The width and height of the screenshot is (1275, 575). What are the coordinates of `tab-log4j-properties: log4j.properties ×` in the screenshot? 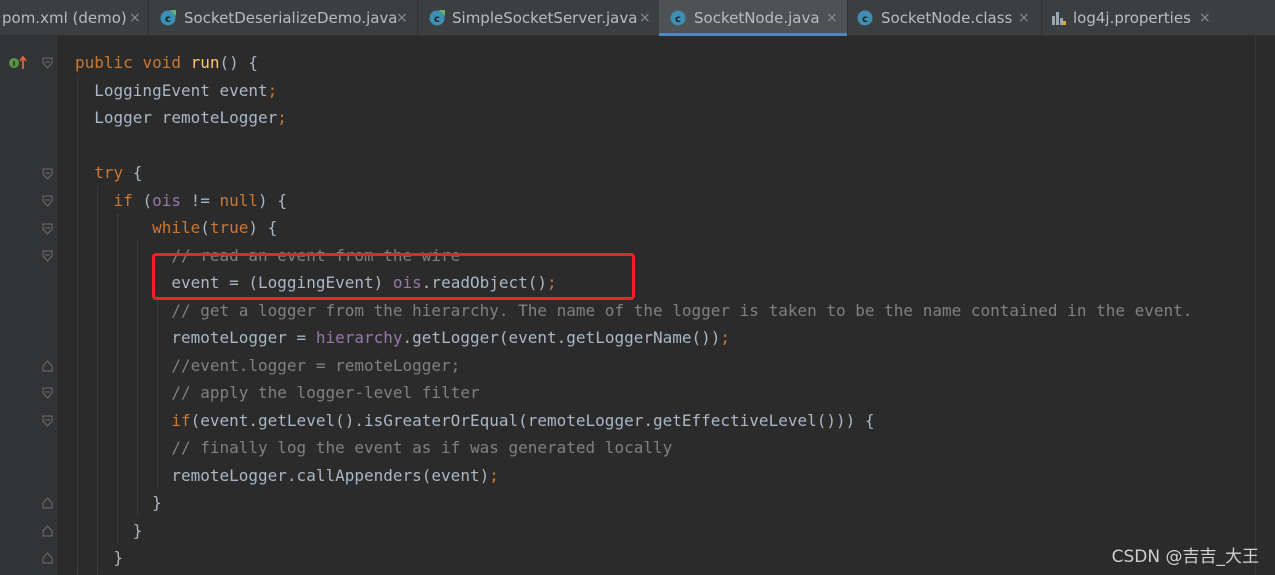 It's located at (1137, 18).